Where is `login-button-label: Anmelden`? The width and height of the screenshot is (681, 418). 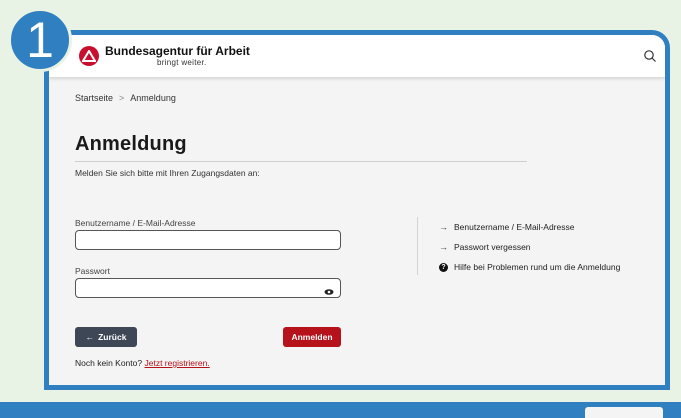
login-button-label: Anmelden is located at coordinates (312, 337).